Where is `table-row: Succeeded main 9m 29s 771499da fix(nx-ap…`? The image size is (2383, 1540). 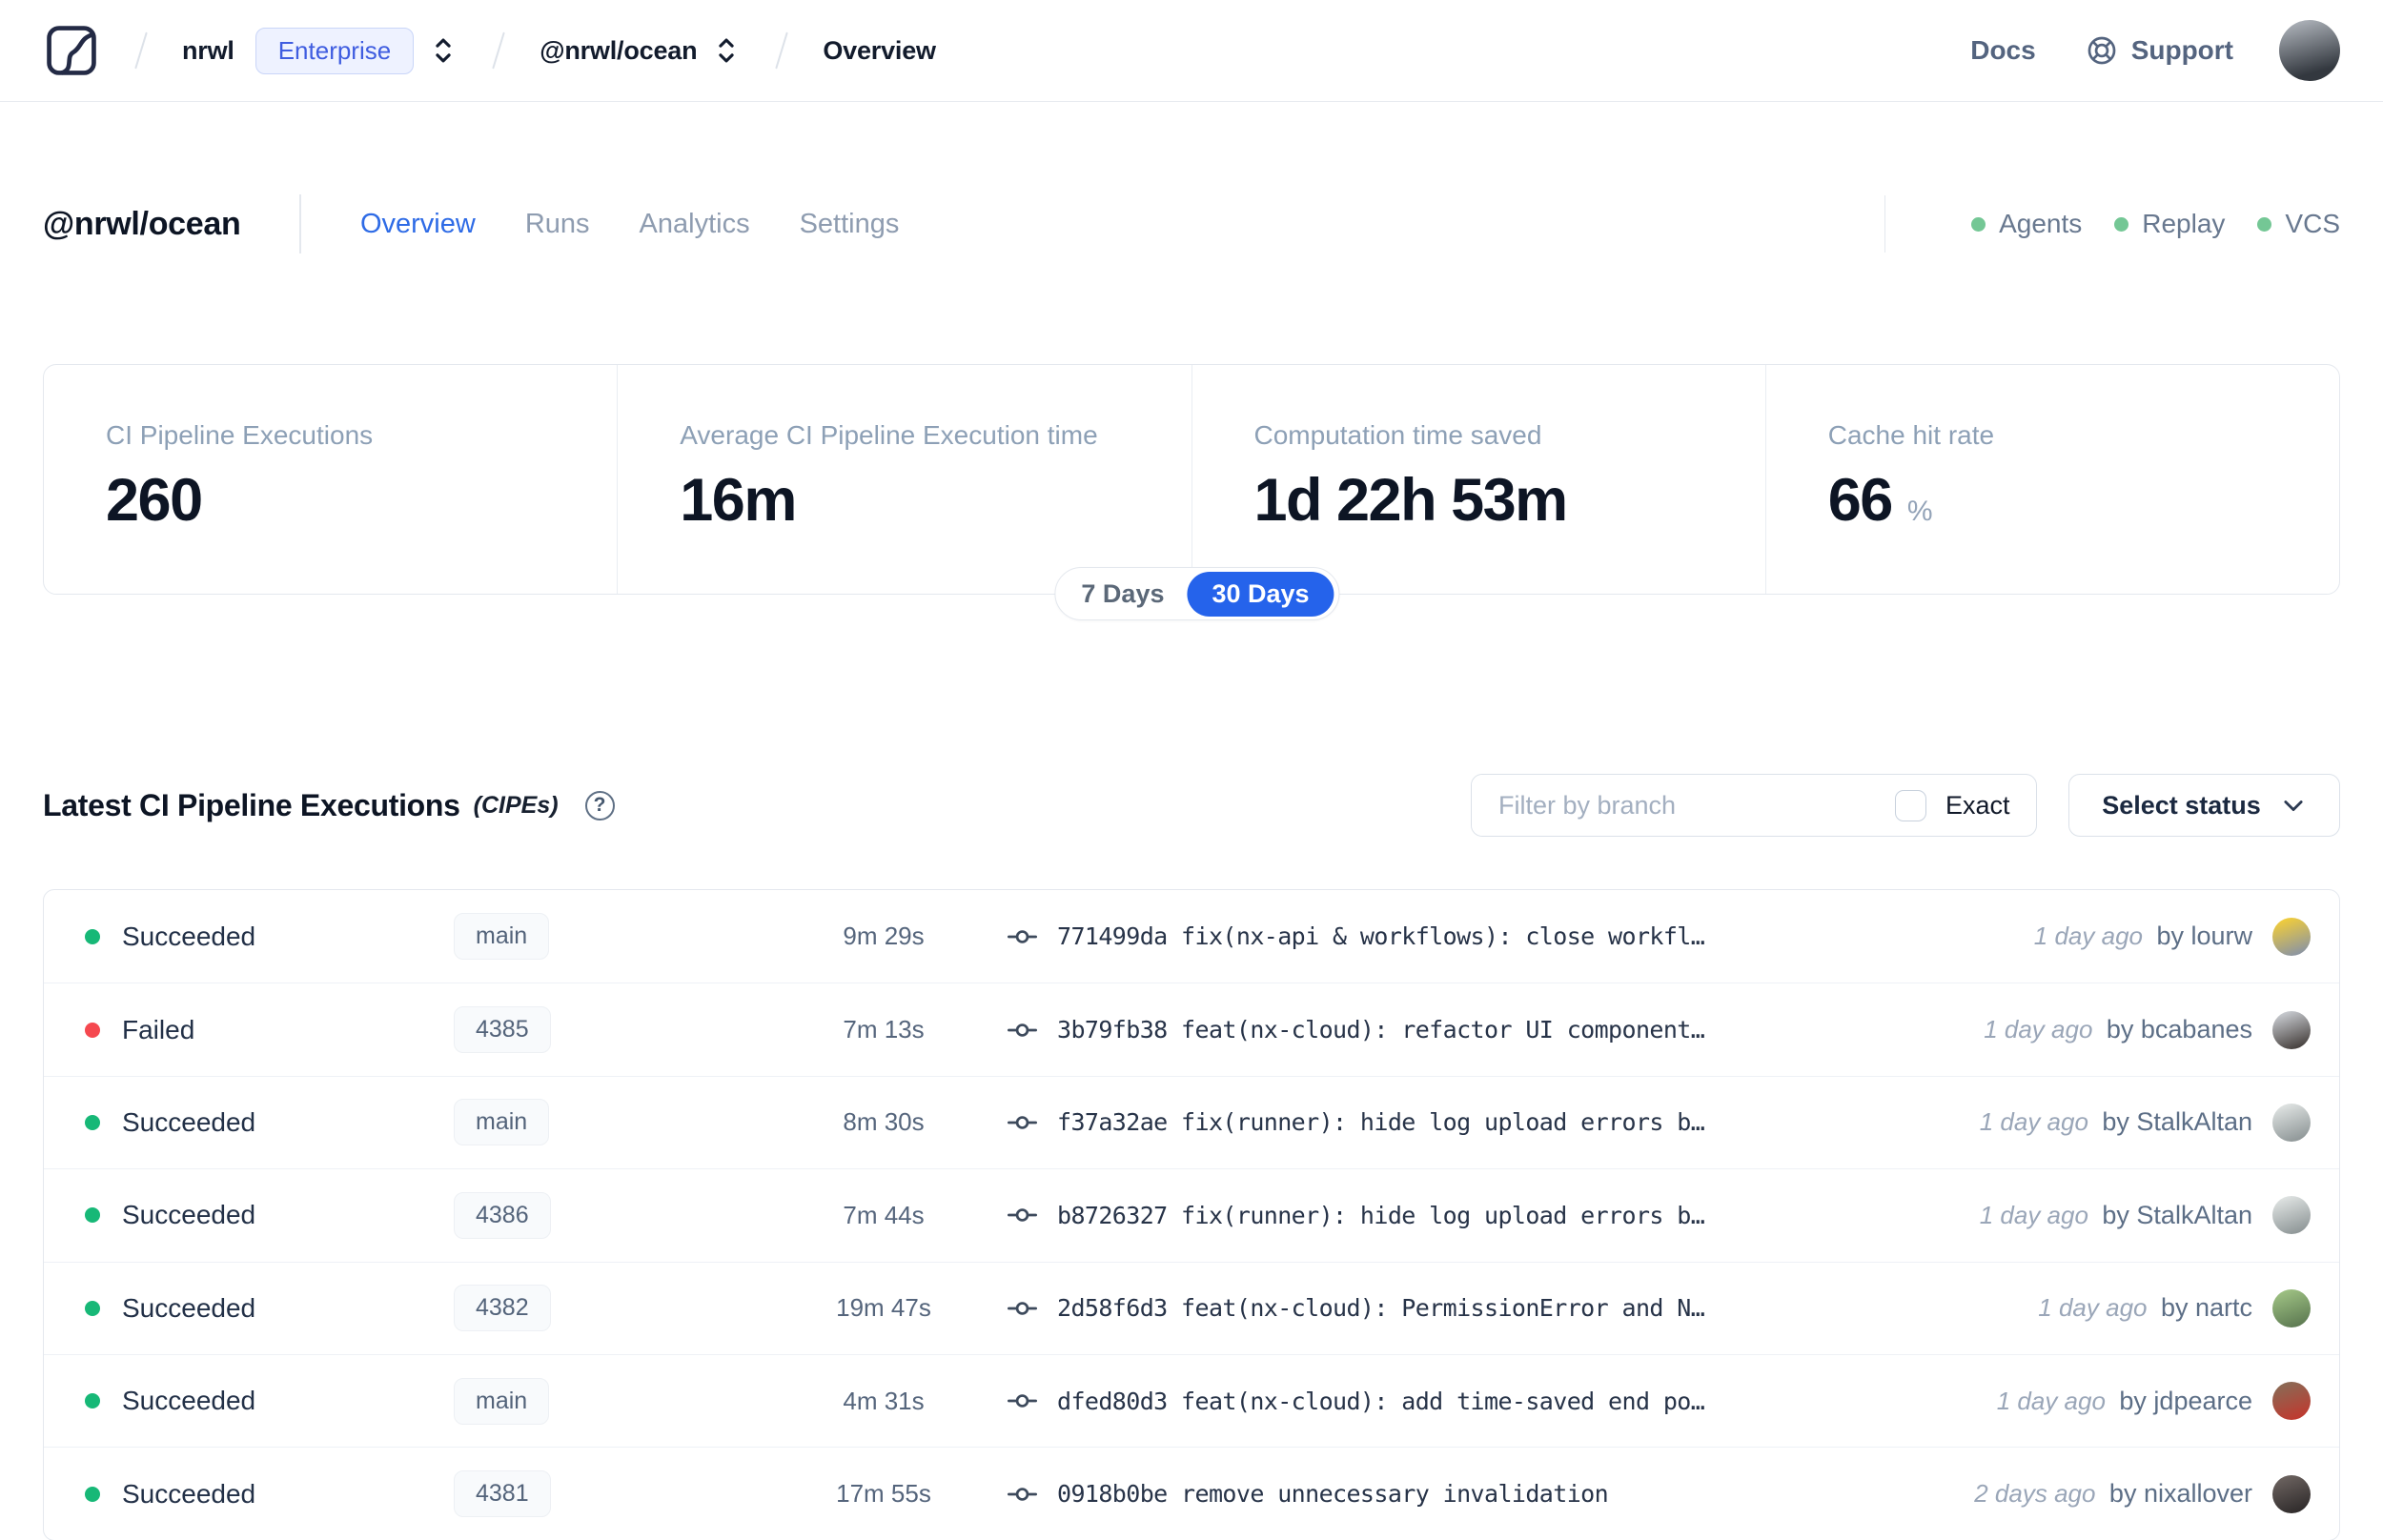 table-row: Succeeded main 9m 29s 771499da fix(nx-ap… is located at coordinates (1191, 936).